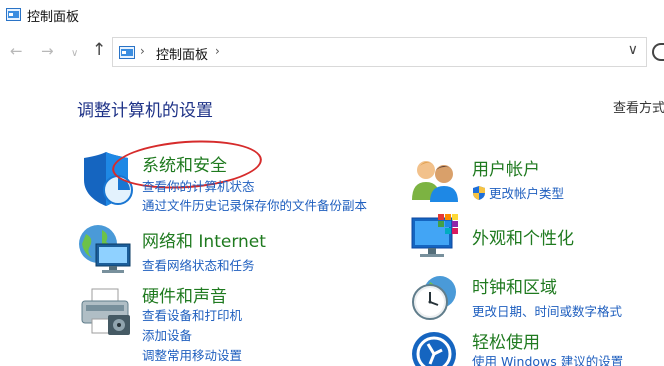 The image size is (664, 366). What do you see at coordinates (379, 52) in the screenshot?
I see `address-bar: › 控制面板 › ∨` at bounding box center [379, 52].